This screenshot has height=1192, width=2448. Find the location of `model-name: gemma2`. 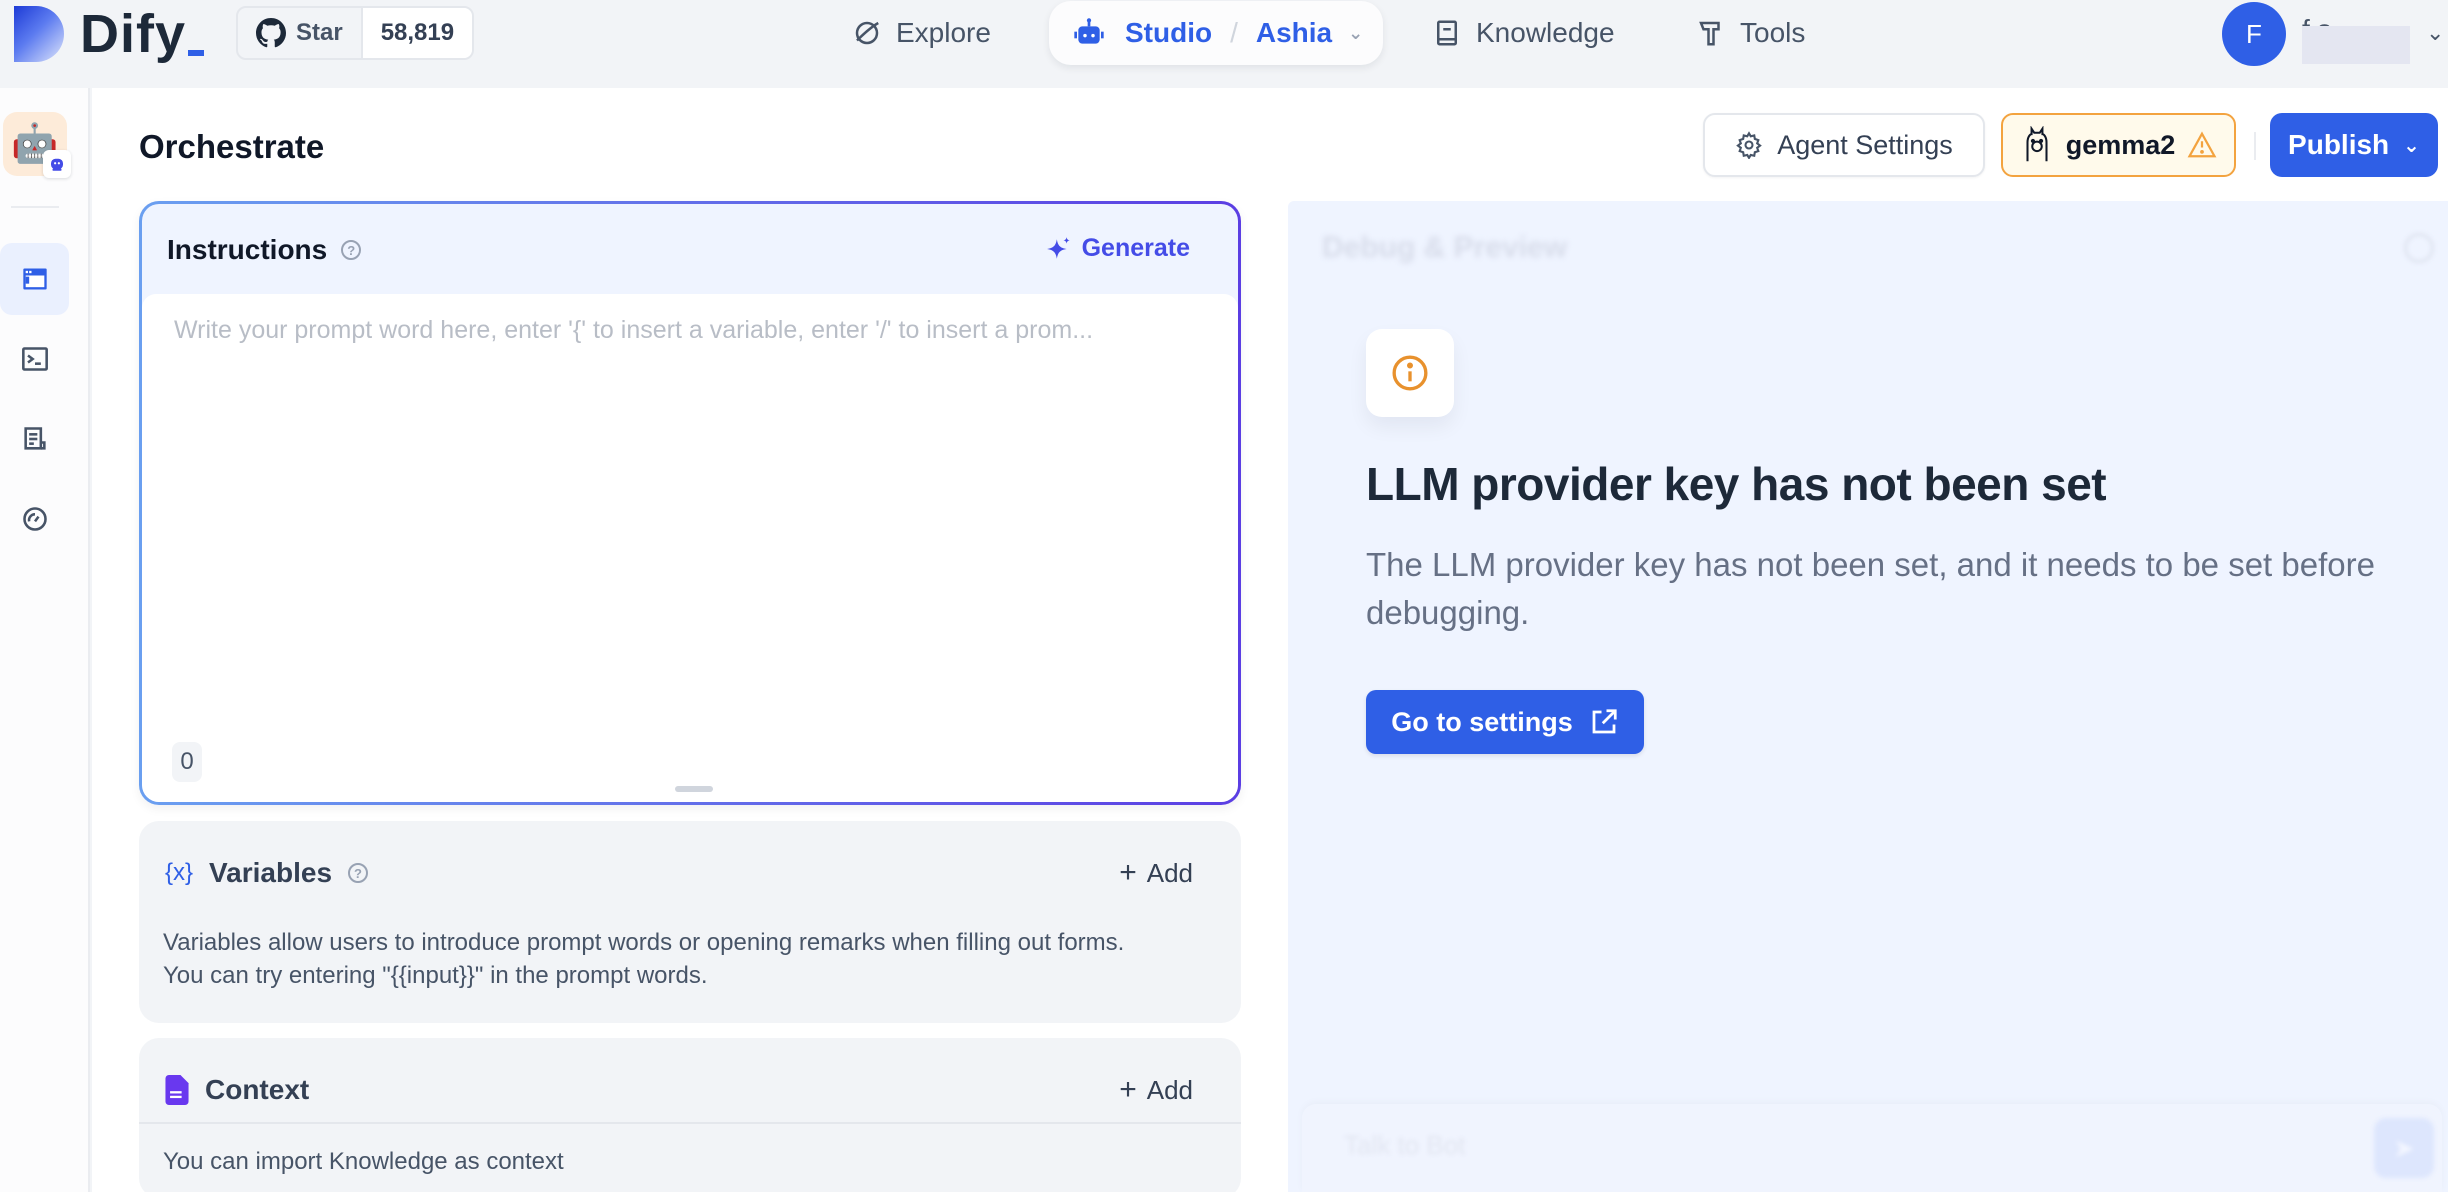

model-name: gemma2 is located at coordinates (2120, 144).